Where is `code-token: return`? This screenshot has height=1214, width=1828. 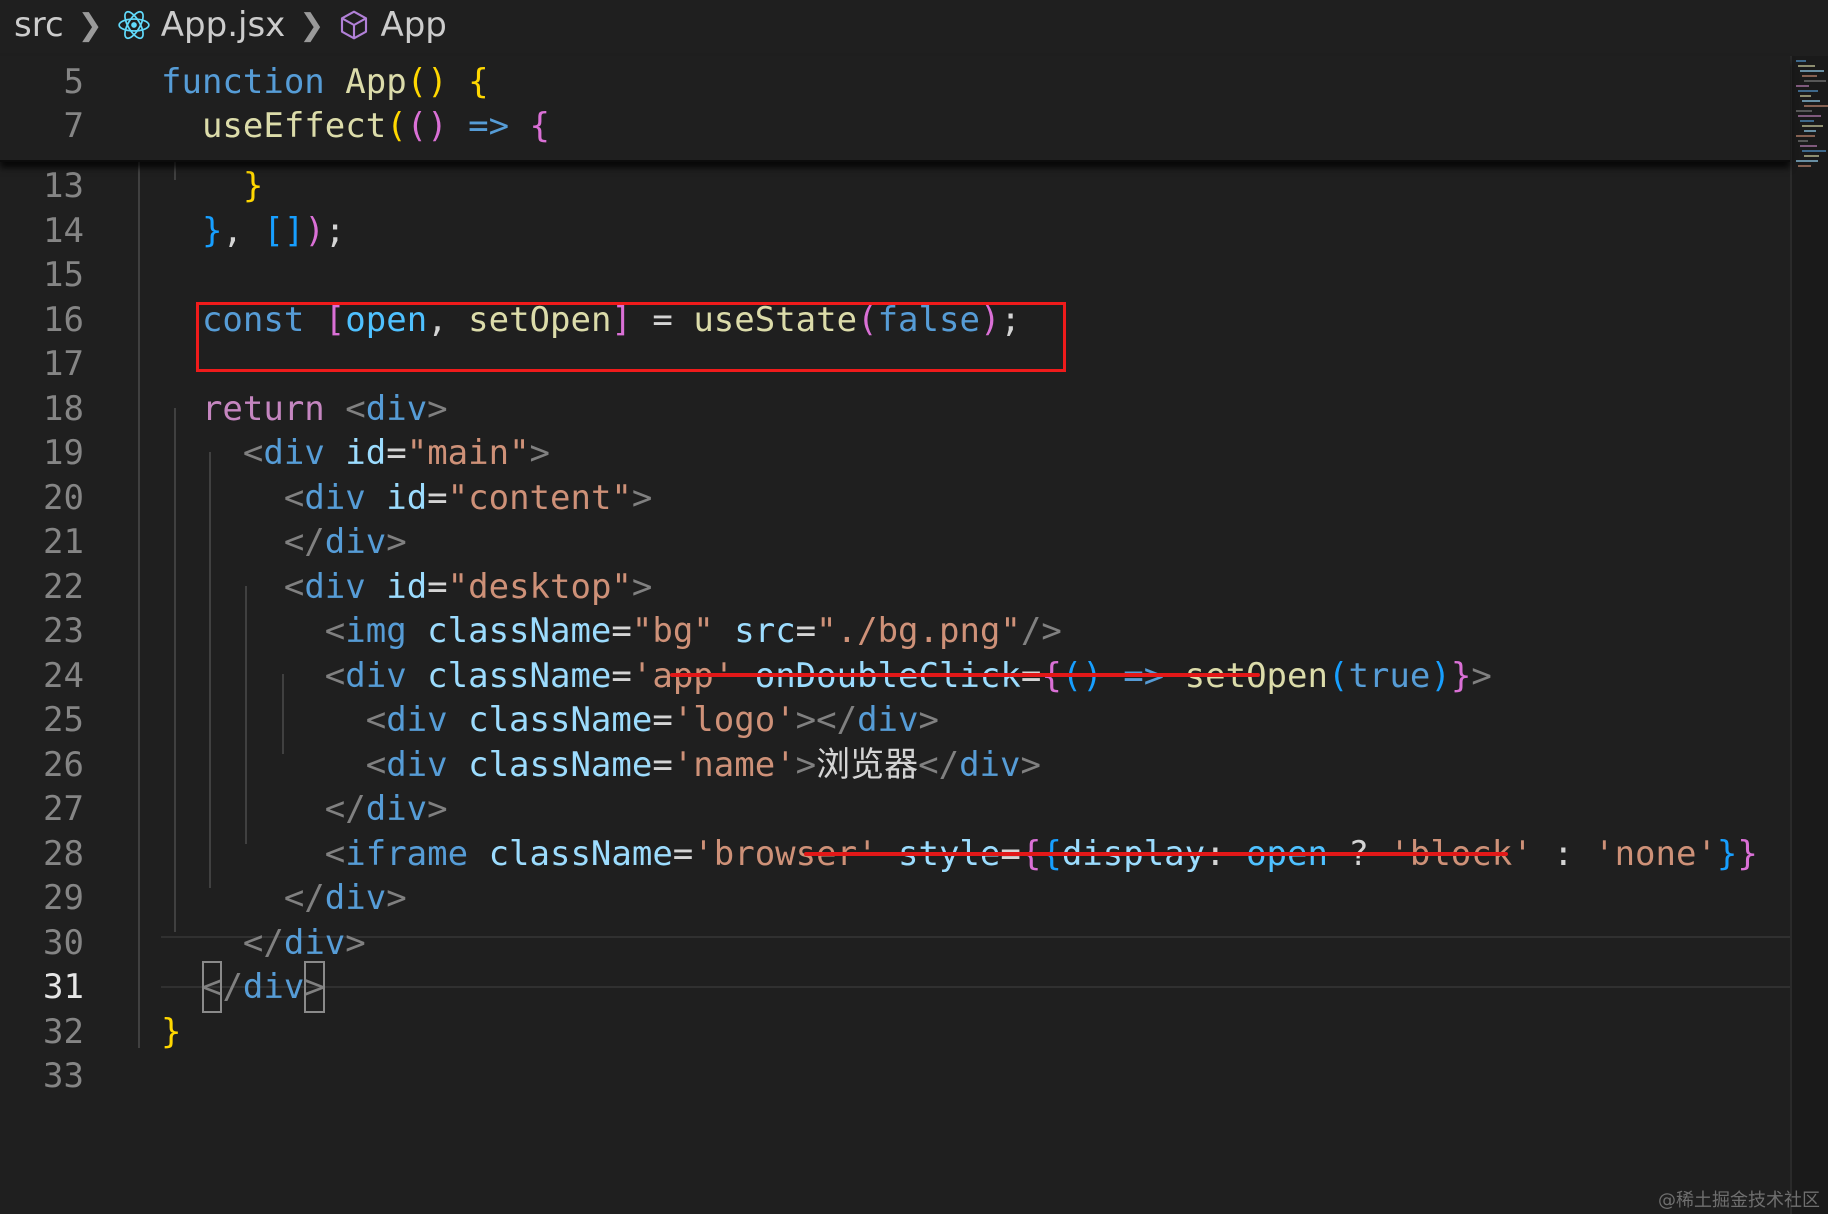 code-token: return is located at coordinates (263, 408).